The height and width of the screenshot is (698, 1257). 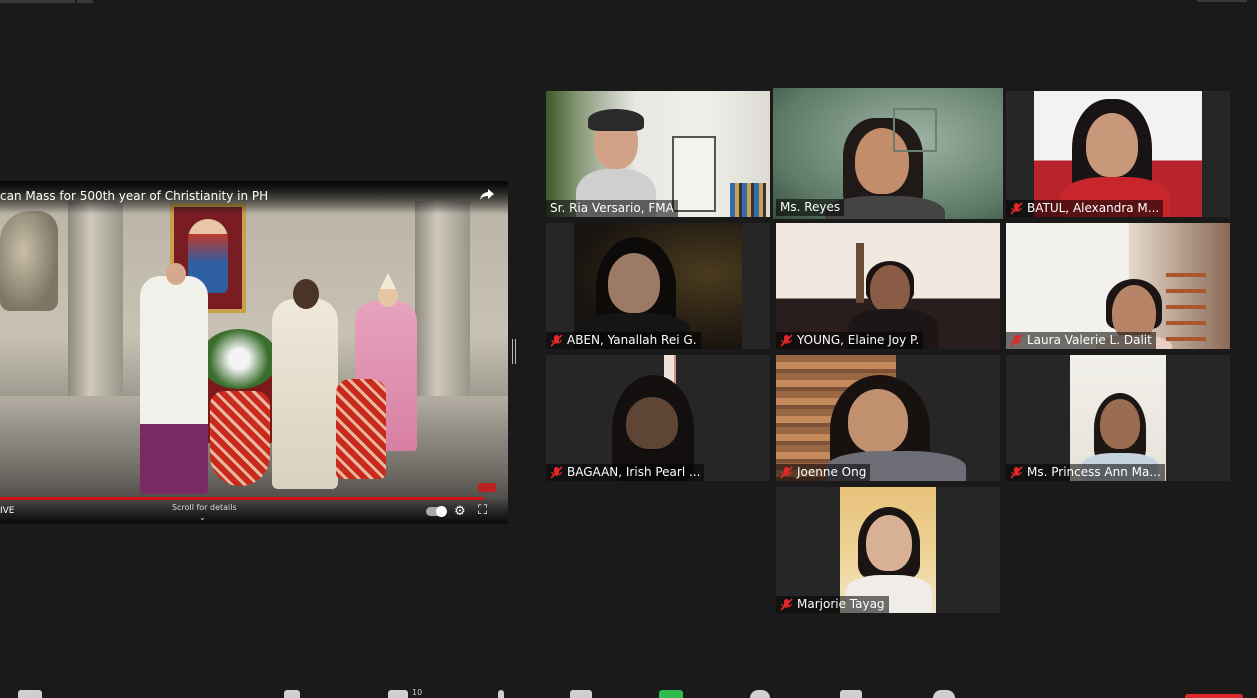 I want to click on participant-tile: Joenne Ong, so click(x=888, y=418).